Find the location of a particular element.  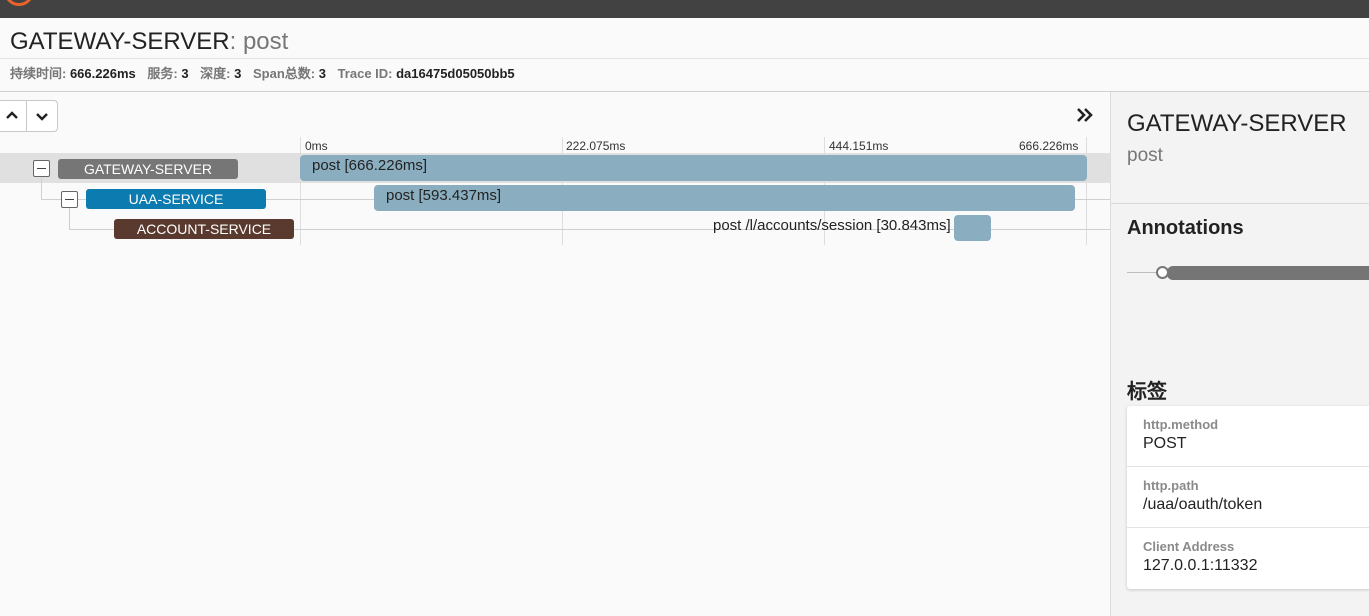

trace-id-label: Trace ID: is located at coordinates (367, 73).